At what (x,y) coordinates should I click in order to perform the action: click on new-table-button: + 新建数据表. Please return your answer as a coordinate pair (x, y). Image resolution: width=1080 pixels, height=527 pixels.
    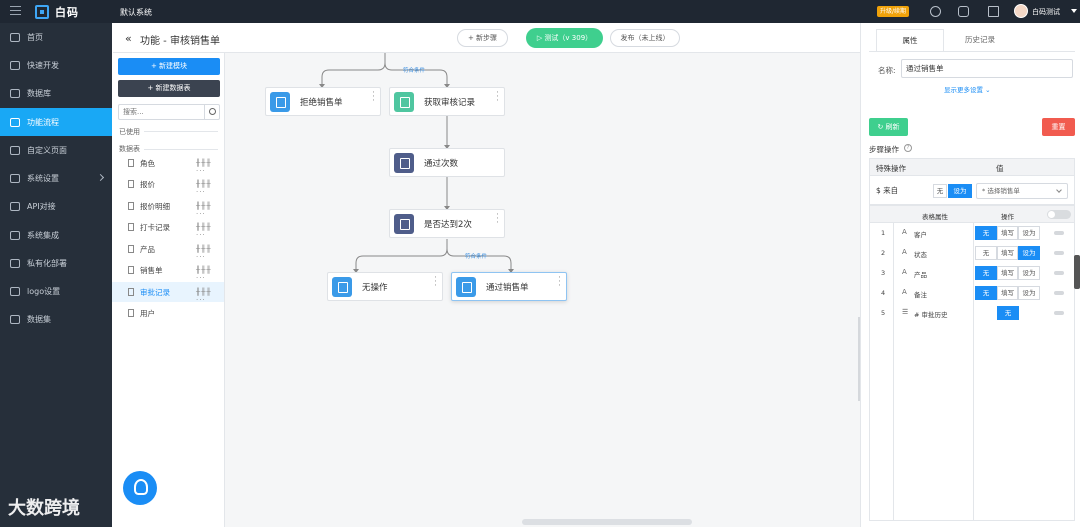
    Looking at the image, I should click on (169, 88).